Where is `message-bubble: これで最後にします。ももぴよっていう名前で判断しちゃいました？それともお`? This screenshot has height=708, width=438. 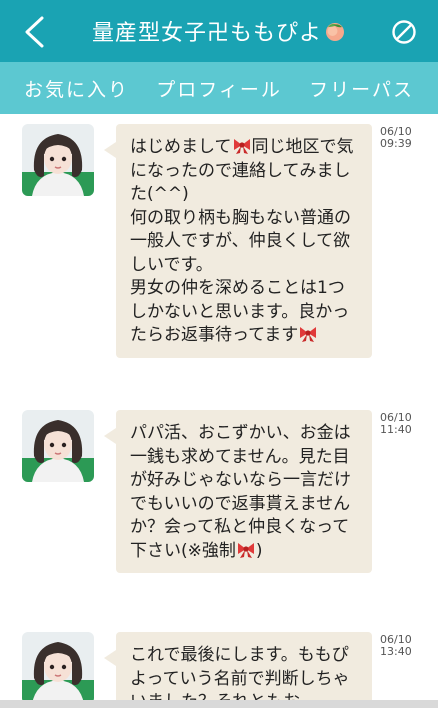 message-bubble: これで最後にします。ももぴよっていう名前で判断しちゃいました？それともお is located at coordinates (238, 670).